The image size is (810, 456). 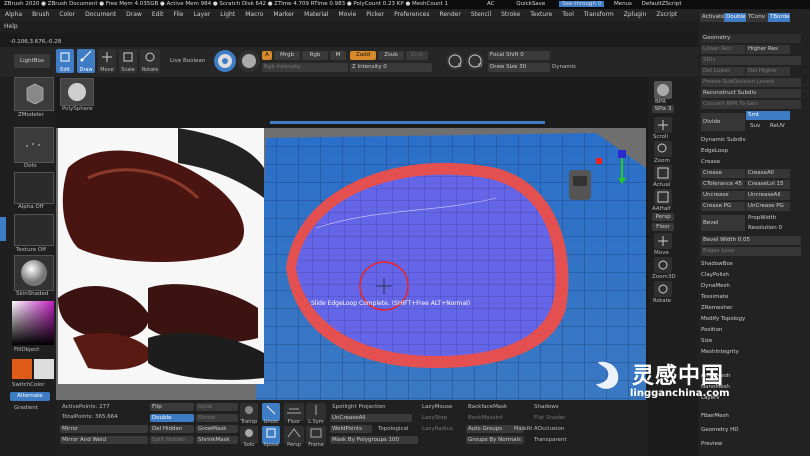 I want to click on size-header: Size, so click(x=754, y=341).